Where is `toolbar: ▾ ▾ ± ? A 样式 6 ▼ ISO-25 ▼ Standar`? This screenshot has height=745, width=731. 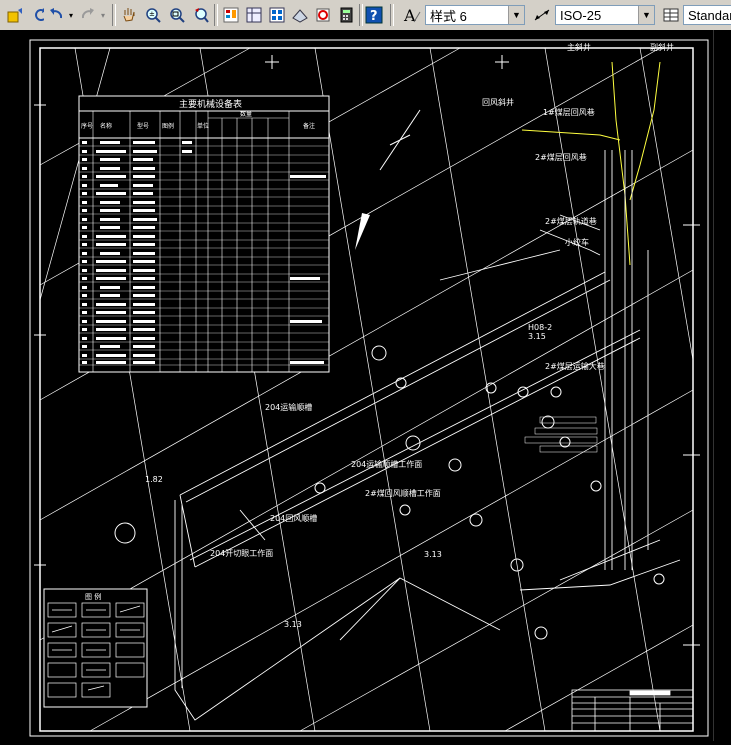
toolbar: ▾ ▾ ± ? A 样式 6 ▼ ISO-25 ▼ Standar is located at coordinates (365, 15).